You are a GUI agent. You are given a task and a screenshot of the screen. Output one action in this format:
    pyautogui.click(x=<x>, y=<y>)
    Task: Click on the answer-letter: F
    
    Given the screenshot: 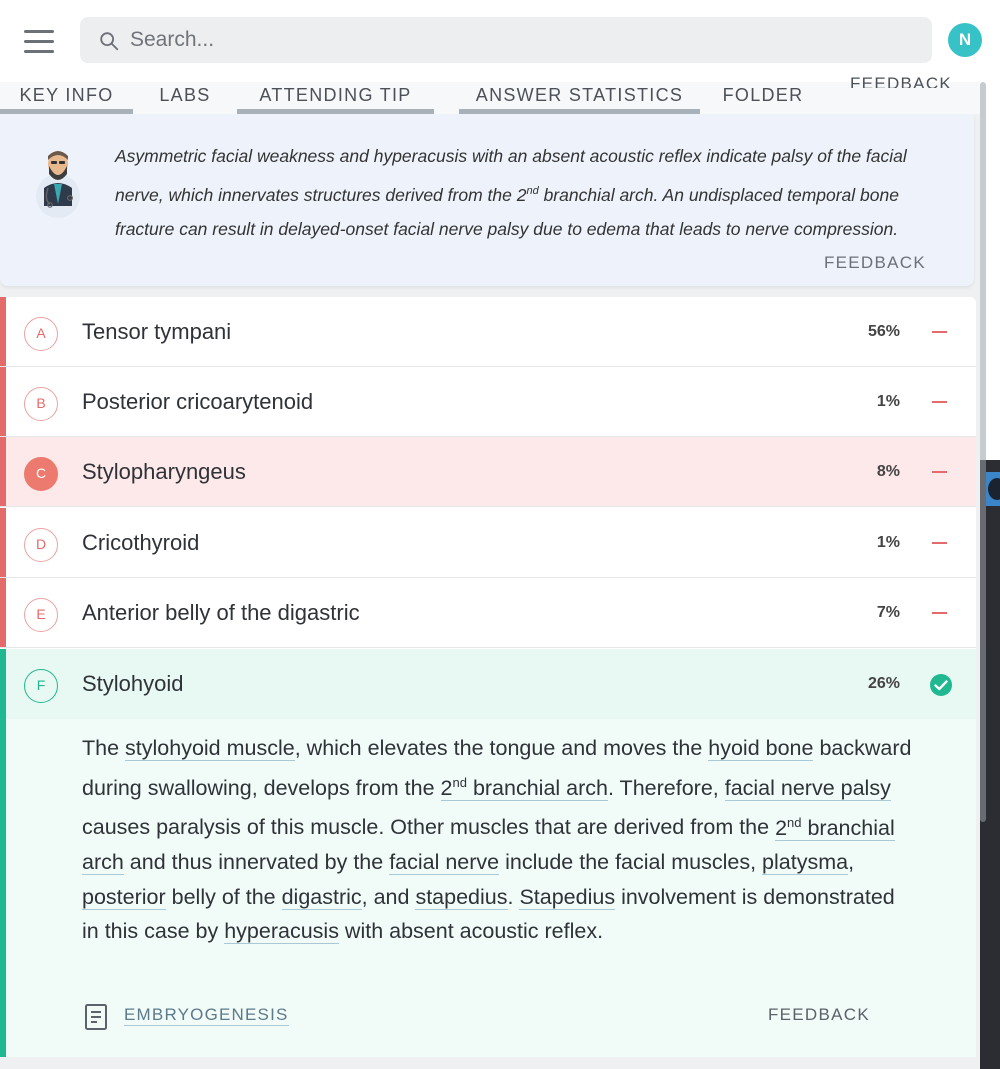 What is the action you would take?
    pyautogui.click(x=41, y=686)
    